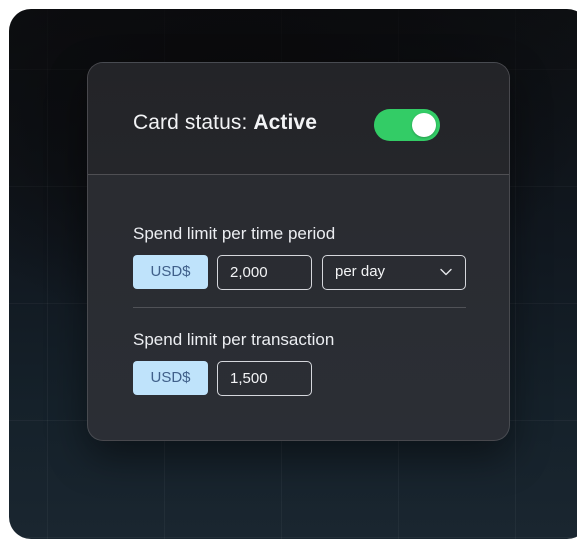  I want to click on transaction-amount-input, so click(264, 378).